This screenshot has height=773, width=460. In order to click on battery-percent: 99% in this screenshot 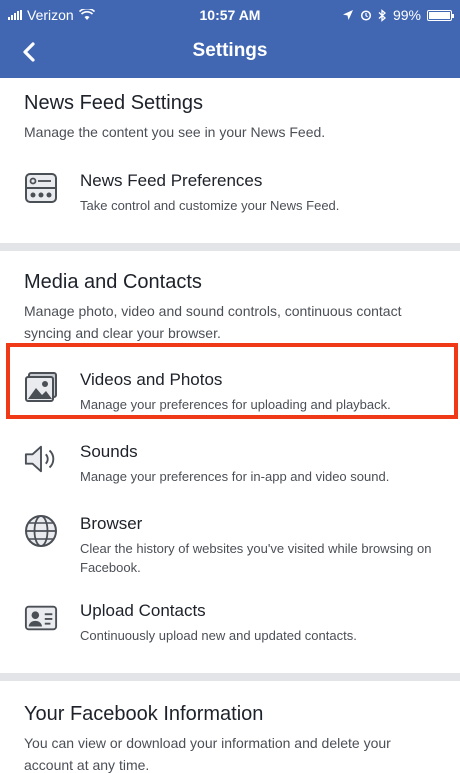, I will do `click(406, 15)`.